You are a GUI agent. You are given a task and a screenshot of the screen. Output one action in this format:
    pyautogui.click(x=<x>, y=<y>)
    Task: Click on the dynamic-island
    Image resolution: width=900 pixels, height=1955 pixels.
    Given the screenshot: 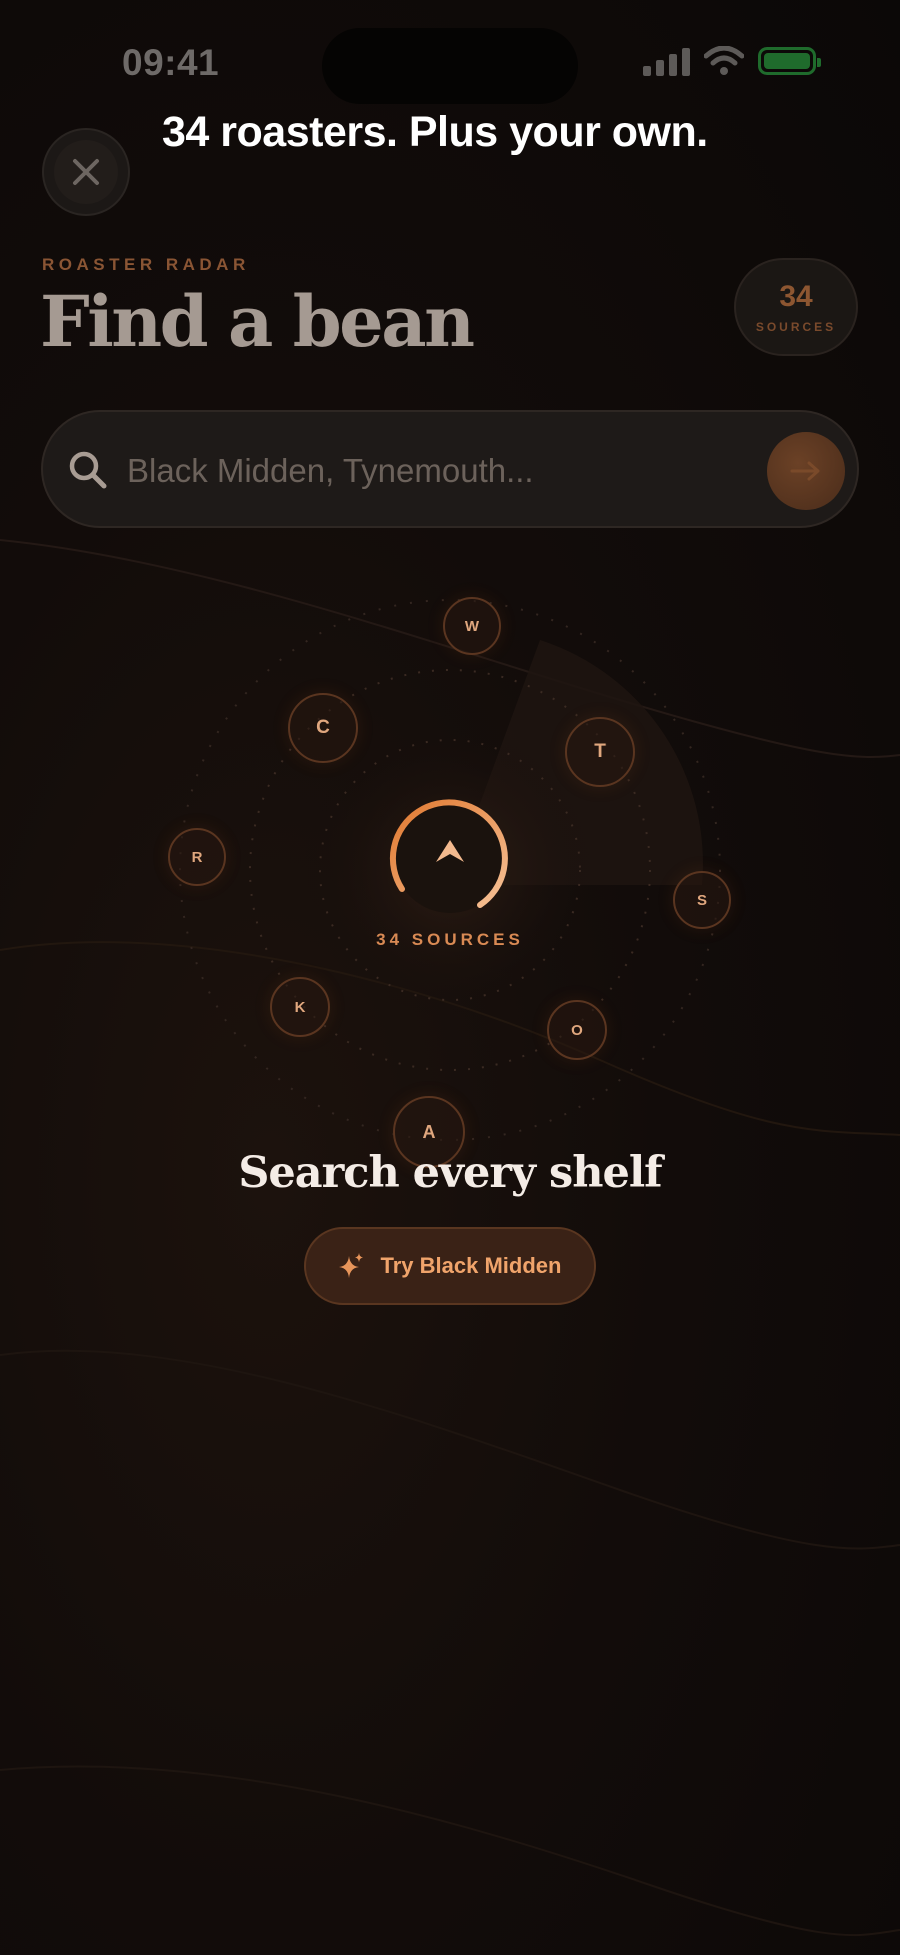 What is the action you would take?
    pyautogui.click(x=450, y=66)
    